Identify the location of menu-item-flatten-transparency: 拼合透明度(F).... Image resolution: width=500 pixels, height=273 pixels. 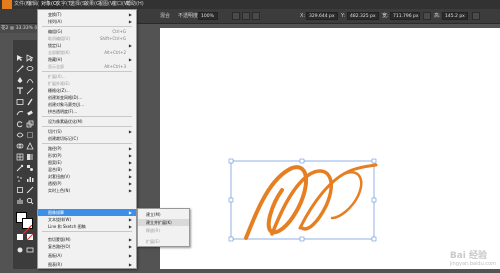
(87, 111).